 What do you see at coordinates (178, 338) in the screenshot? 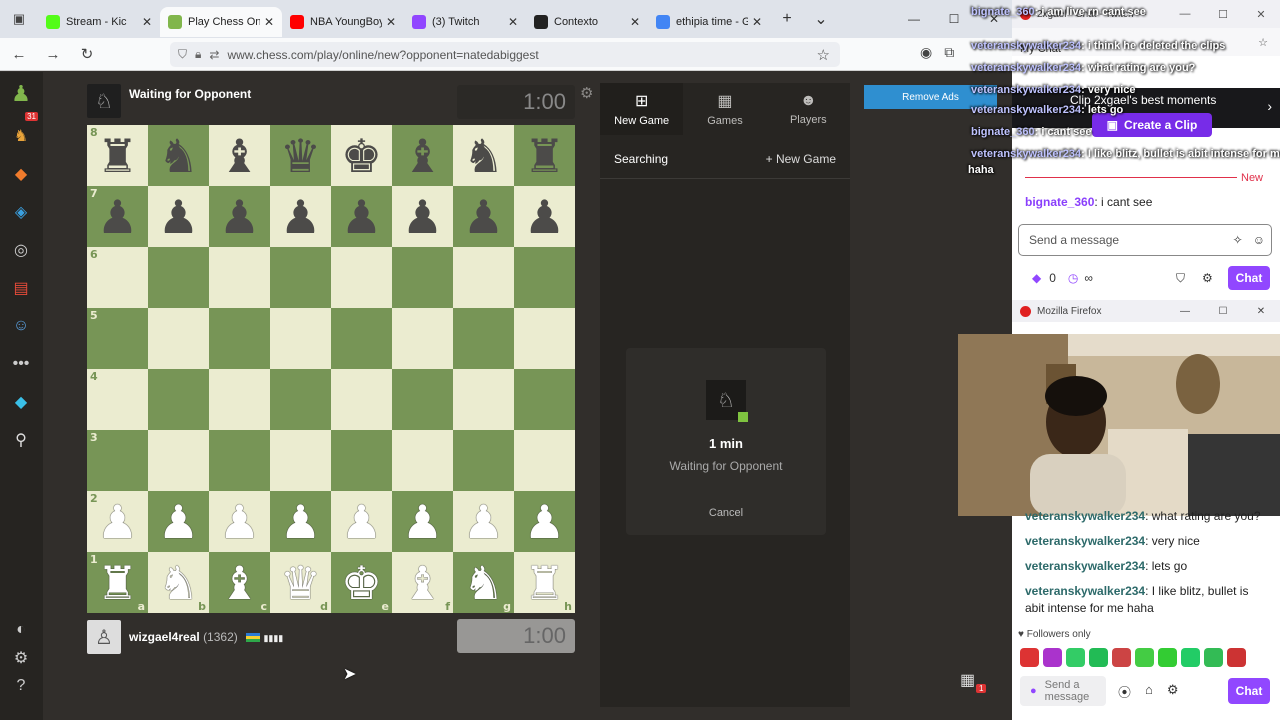
I see `square-b5` at bounding box center [178, 338].